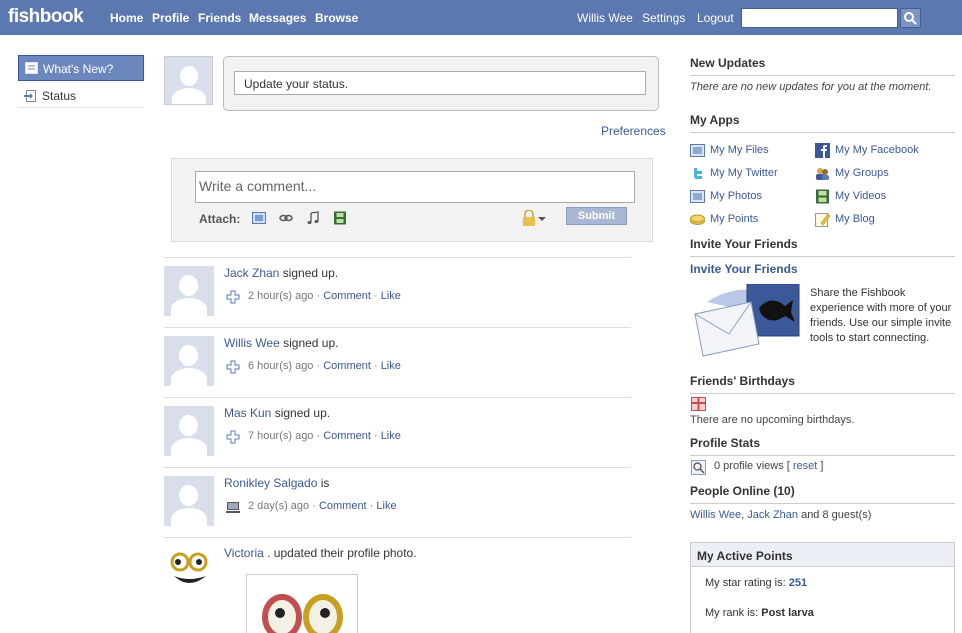 Image resolution: width=962 pixels, height=633 pixels. I want to click on sidebar-item-status: Status, so click(81, 96).